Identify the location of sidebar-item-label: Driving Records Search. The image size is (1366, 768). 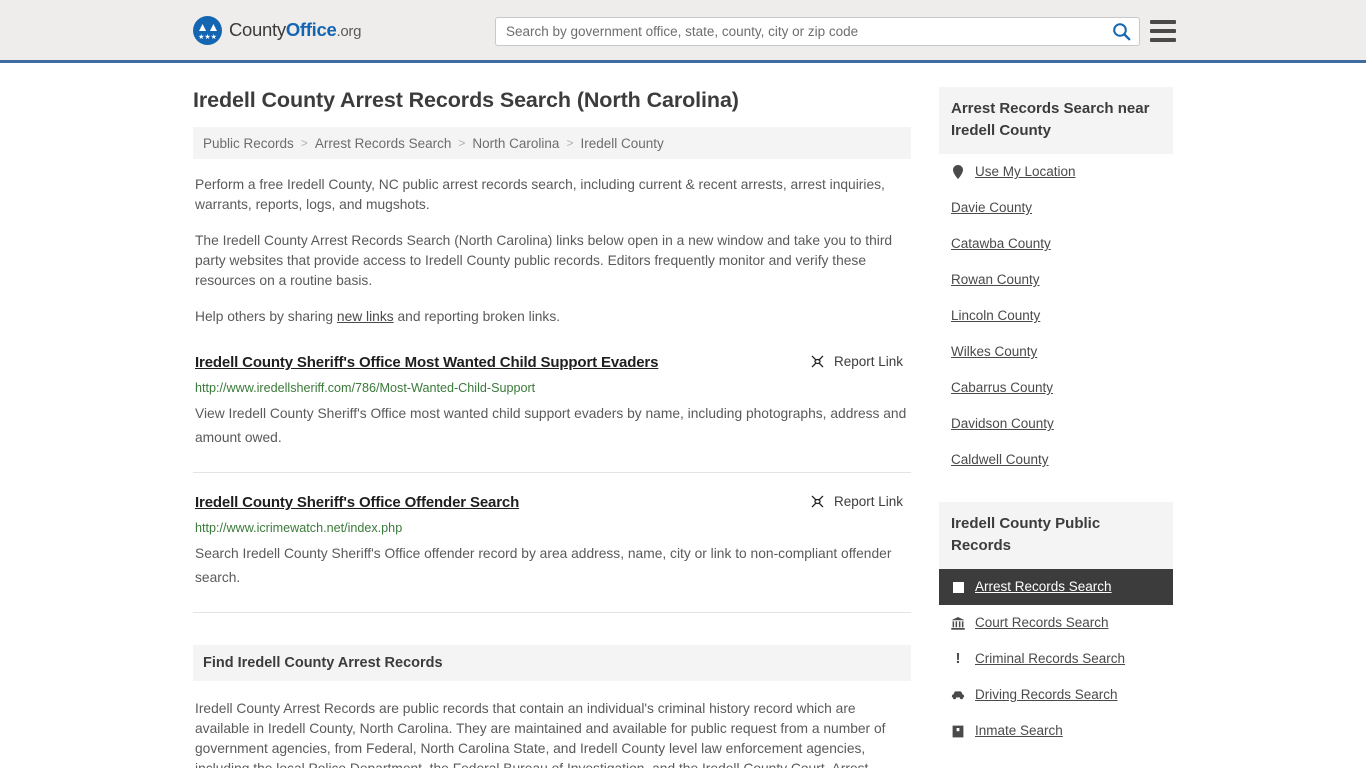
(1046, 694).